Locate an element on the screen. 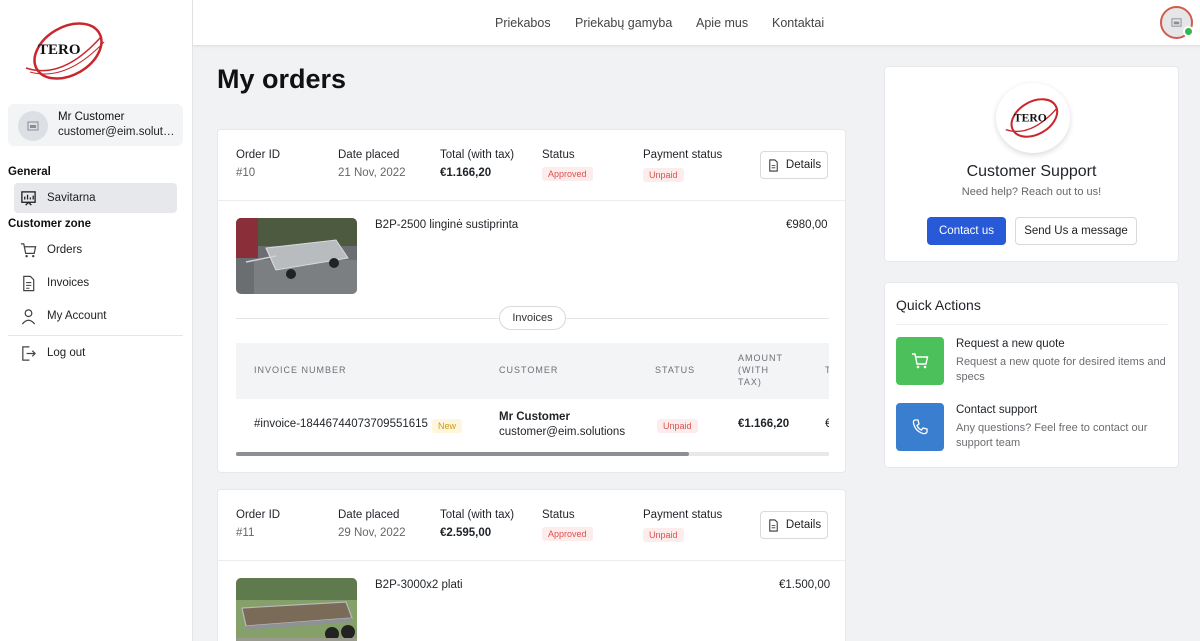 This screenshot has width=1200, height=641. nav-link-priekabu-gamyba: Priekabų gamyba is located at coordinates (623, 23).